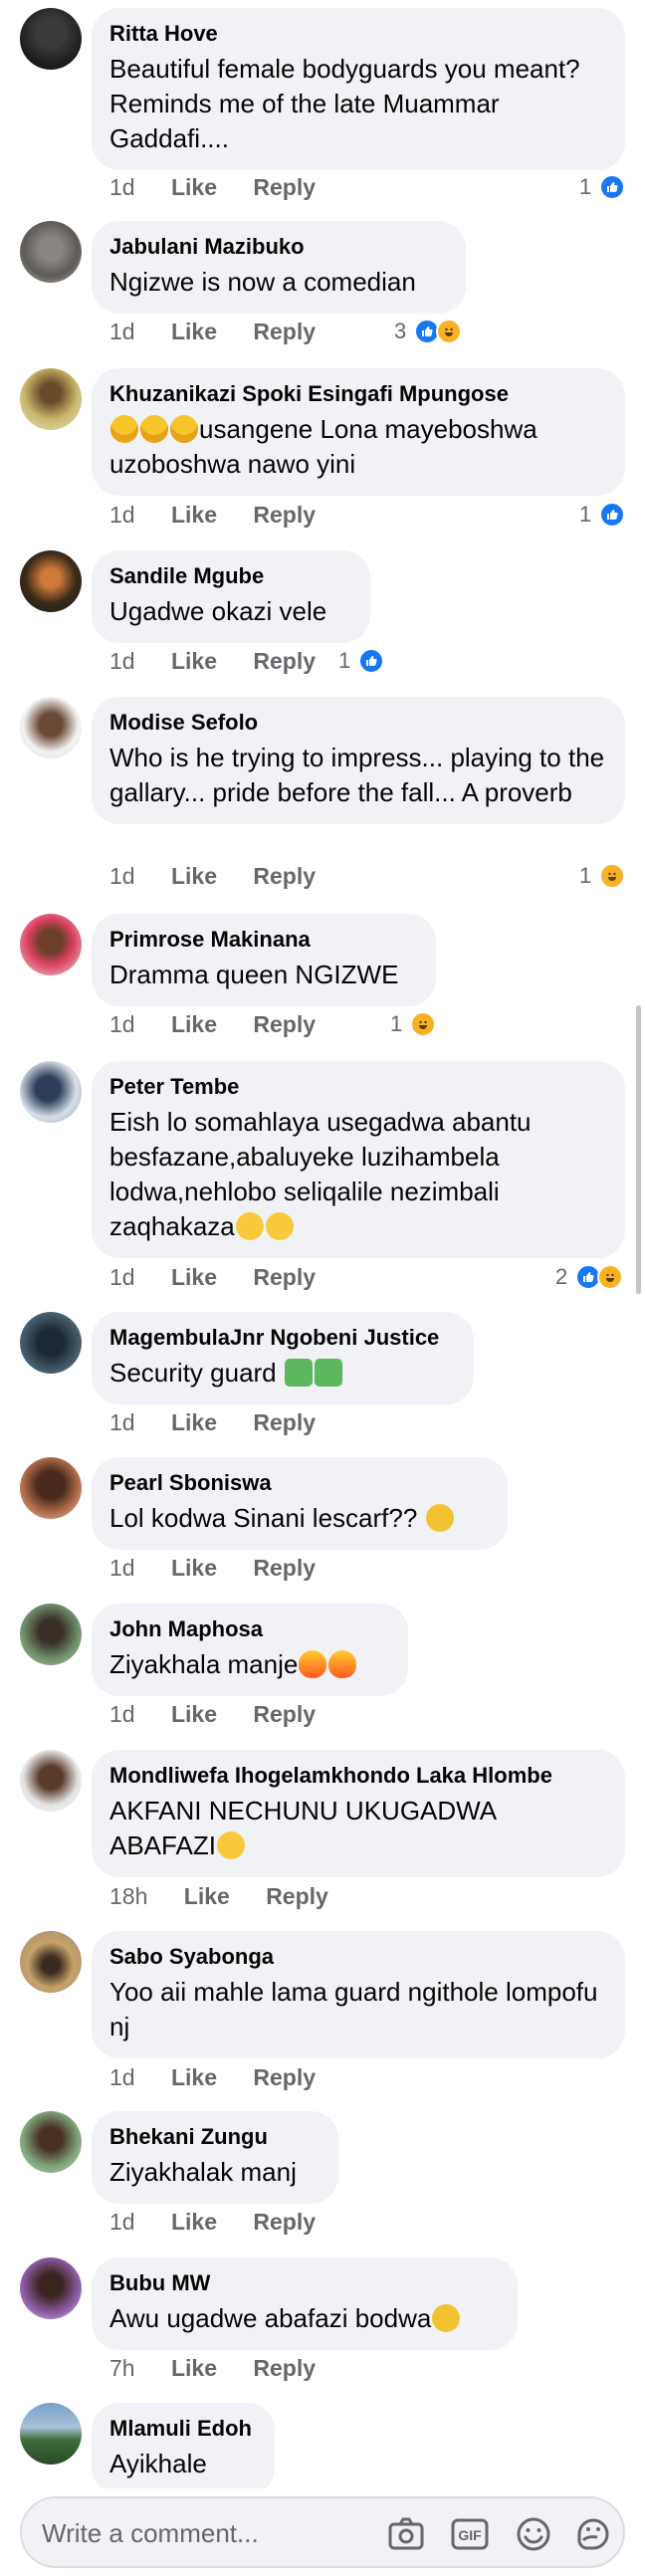  I want to click on camera-icon, so click(406, 2534).